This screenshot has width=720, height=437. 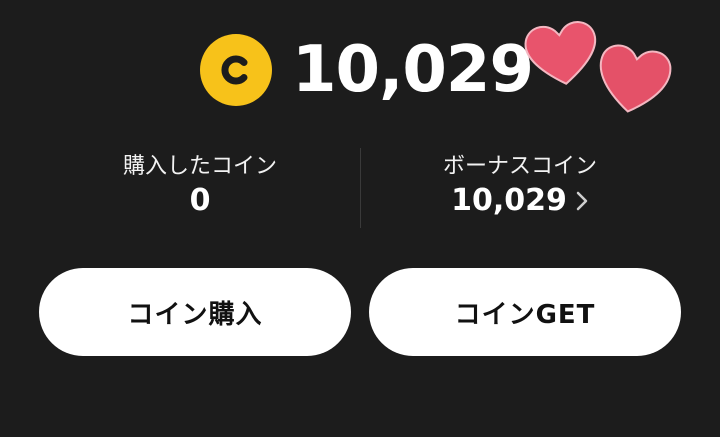 What do you see at coordinates (525, 312) in the screenshot?
I see `get-coins-button: コインGET` at bounding box center [525, 312].